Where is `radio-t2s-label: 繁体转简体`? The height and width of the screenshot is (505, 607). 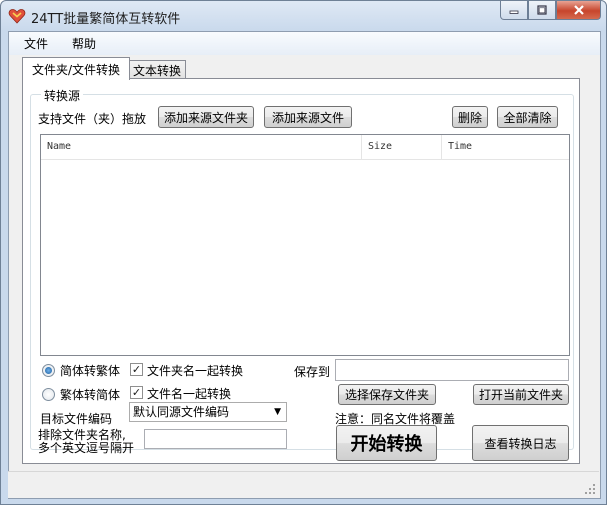 radio-t2s-label: 繁体转简体 is located at coordinates (90, 395).